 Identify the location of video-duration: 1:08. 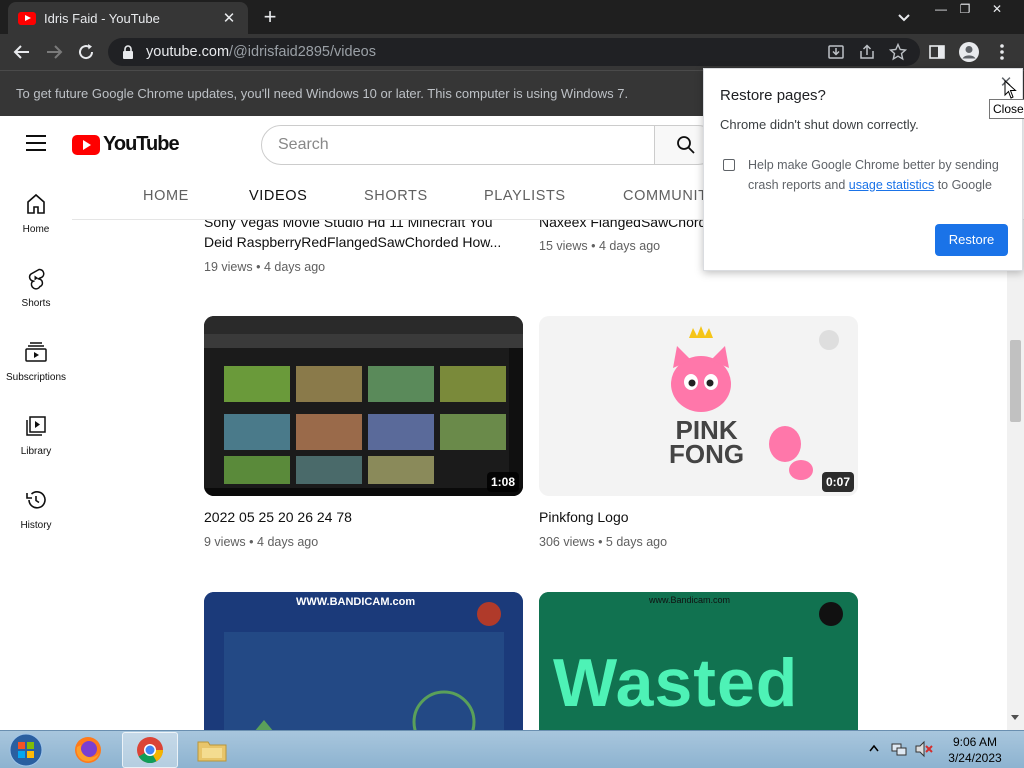
(502, 482).